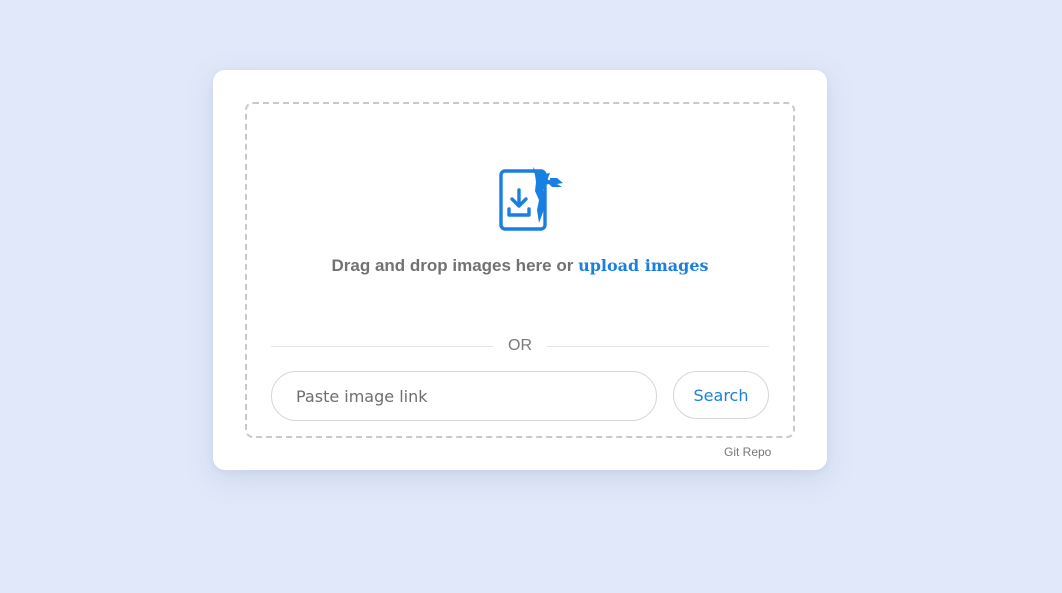 The height and width of the screenshot is (593, 1062). Describe the element at coordinates (382, 346) in the screenshot. I see `divider-line-left` at that location.